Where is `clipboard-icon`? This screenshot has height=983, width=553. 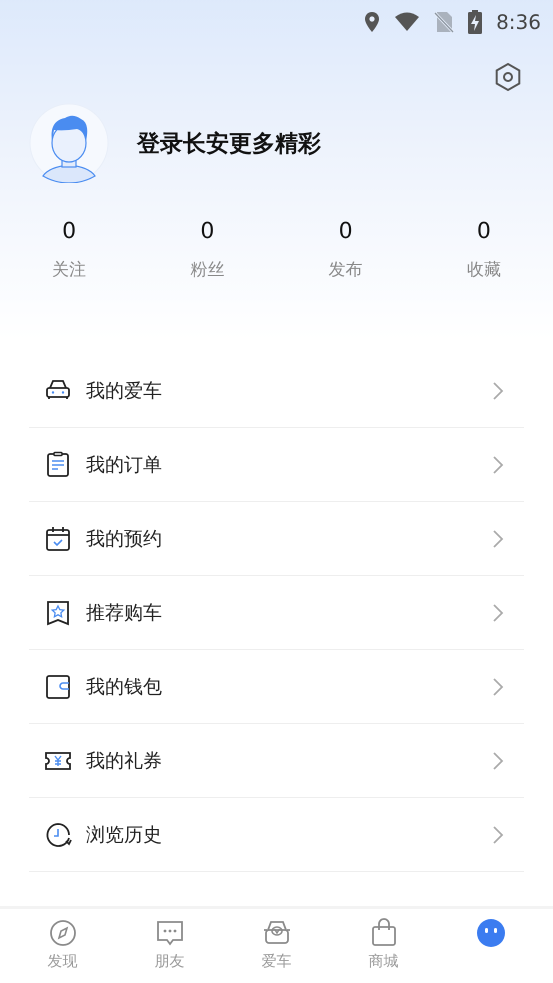 clipboard-icon is located at coordinates (58, 464).